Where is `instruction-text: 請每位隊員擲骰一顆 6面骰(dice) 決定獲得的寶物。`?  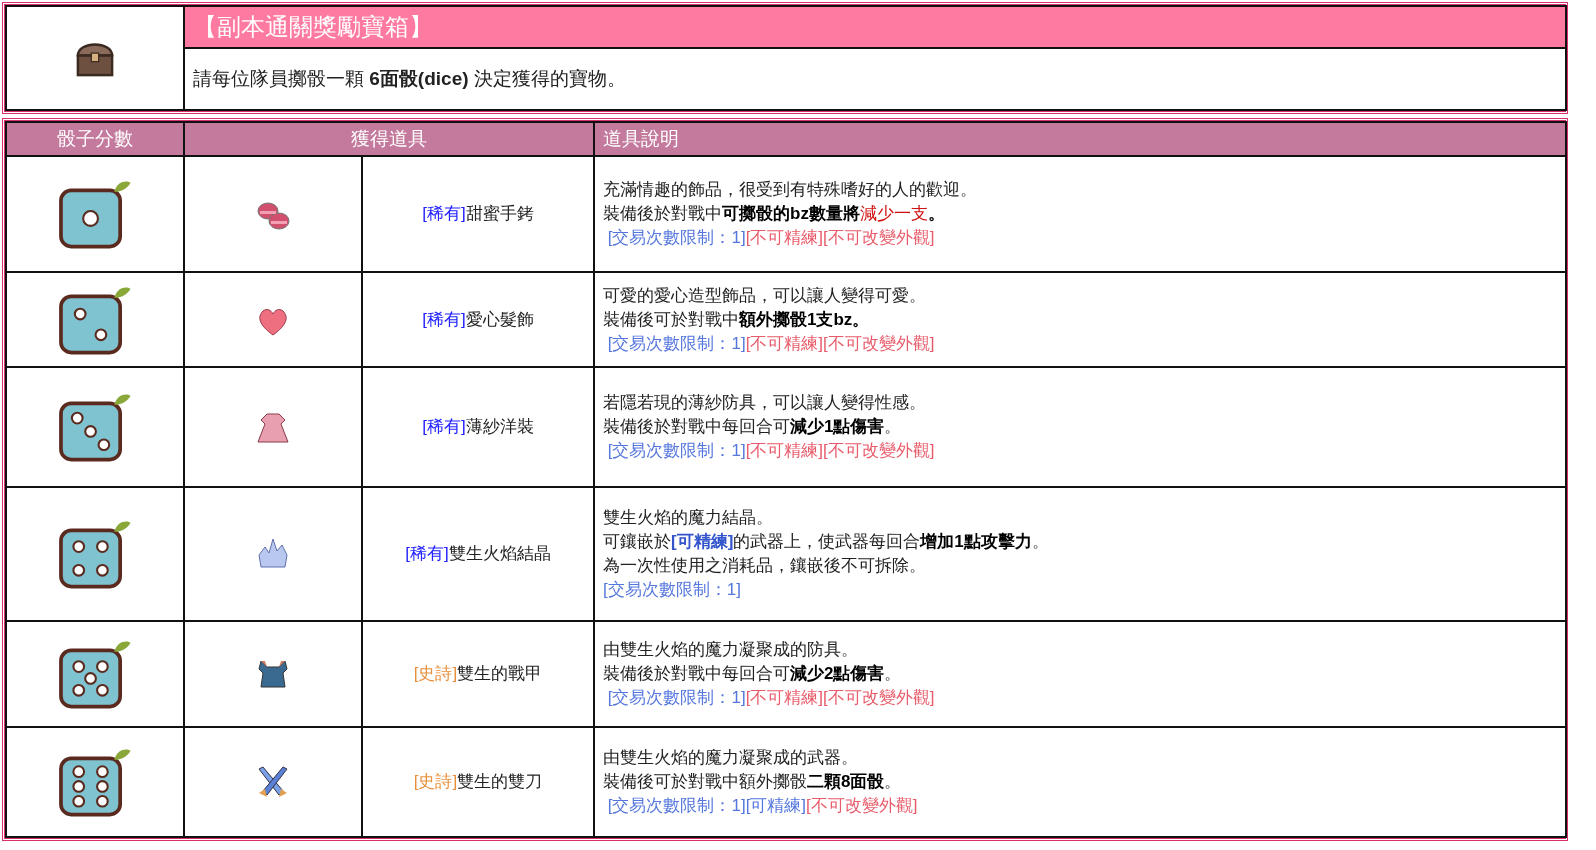 instruction-text: 請每位隊員擲骰一顆 6面骰(dice) 決定獲得的寶物。 is located at coordinates (875, 79).